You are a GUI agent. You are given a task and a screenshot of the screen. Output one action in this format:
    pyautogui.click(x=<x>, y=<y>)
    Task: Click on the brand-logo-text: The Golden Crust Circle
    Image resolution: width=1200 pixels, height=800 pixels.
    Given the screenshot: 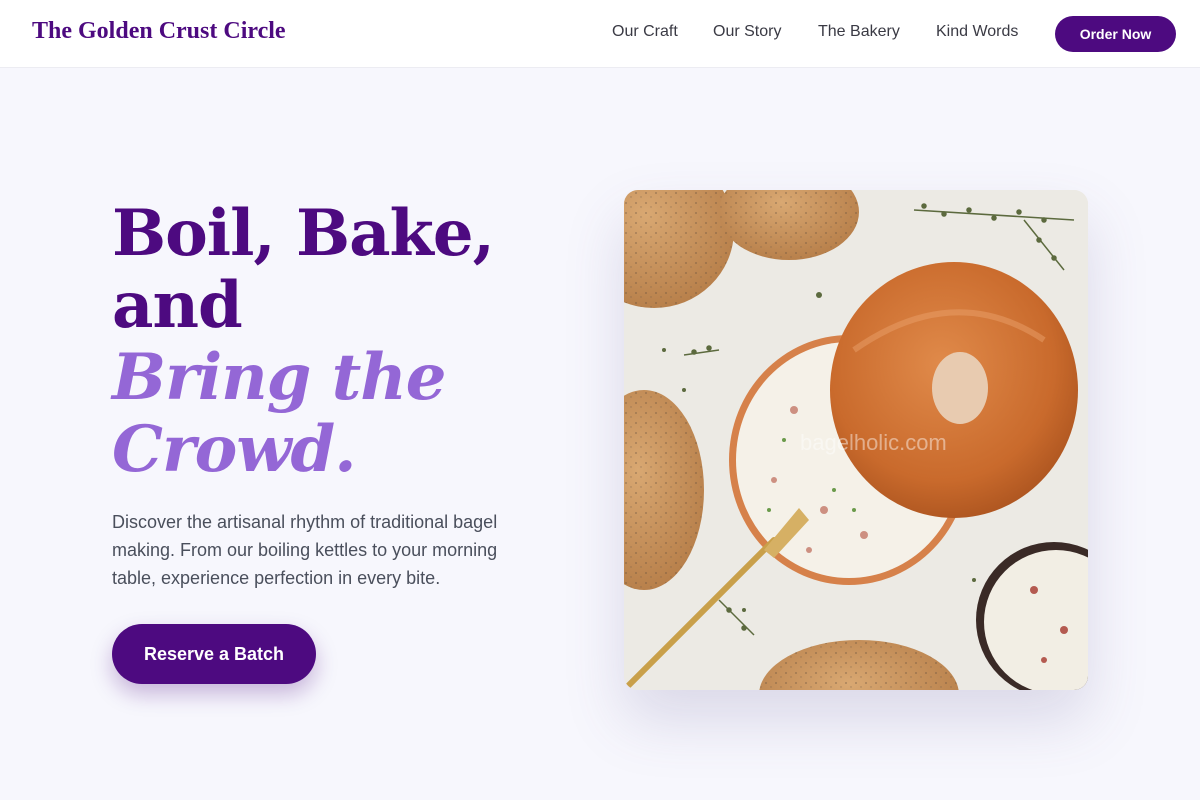 What is the action you would take?
    pyautogui.click(x=159, y=31)
    